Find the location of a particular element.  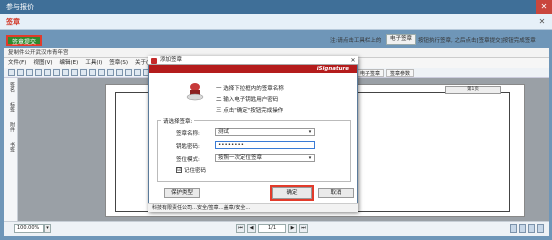

menu-edit: 编辑(E) is located at coordinates (69, 63).